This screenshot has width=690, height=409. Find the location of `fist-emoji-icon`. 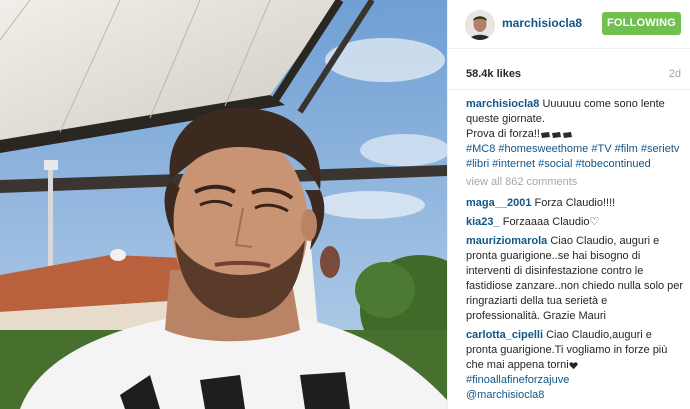

fist-emoji-icon is located at coordinates (556, 134).